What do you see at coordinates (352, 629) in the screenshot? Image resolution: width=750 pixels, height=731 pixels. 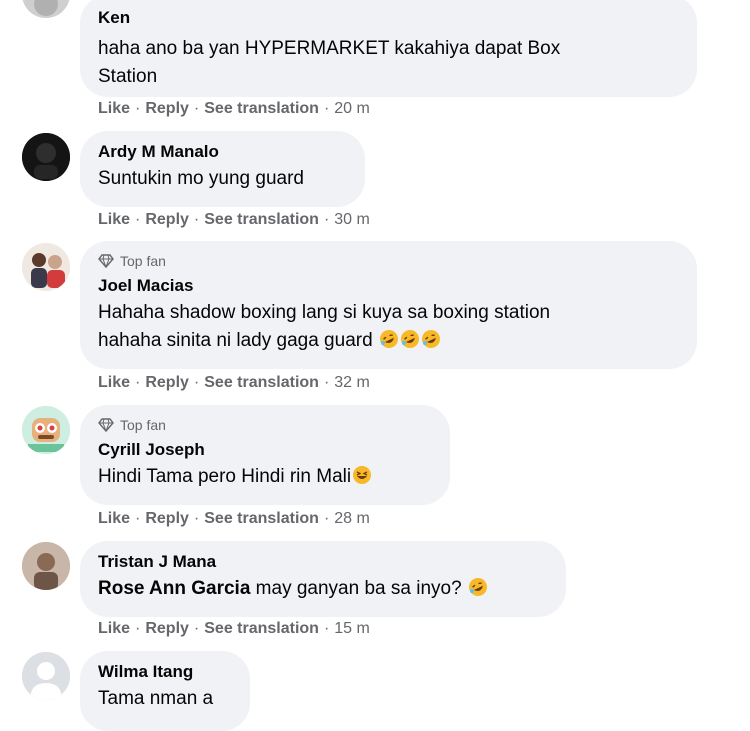 I see `comment-timestamp: 15 m` at bounding box center [352, 629].